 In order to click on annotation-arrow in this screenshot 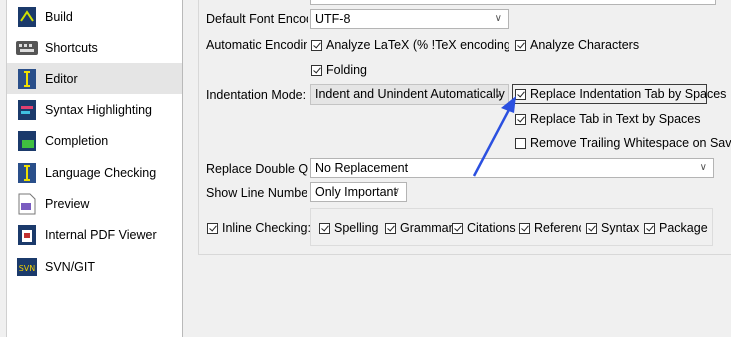, I will do `click(494, 136)`.